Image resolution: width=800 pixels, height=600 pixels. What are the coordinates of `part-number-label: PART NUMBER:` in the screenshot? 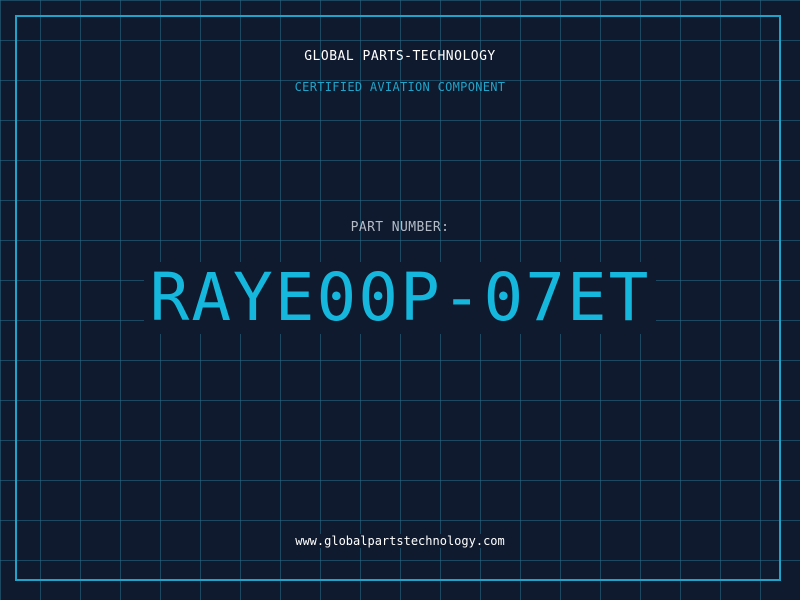 It's located at (400, 227).